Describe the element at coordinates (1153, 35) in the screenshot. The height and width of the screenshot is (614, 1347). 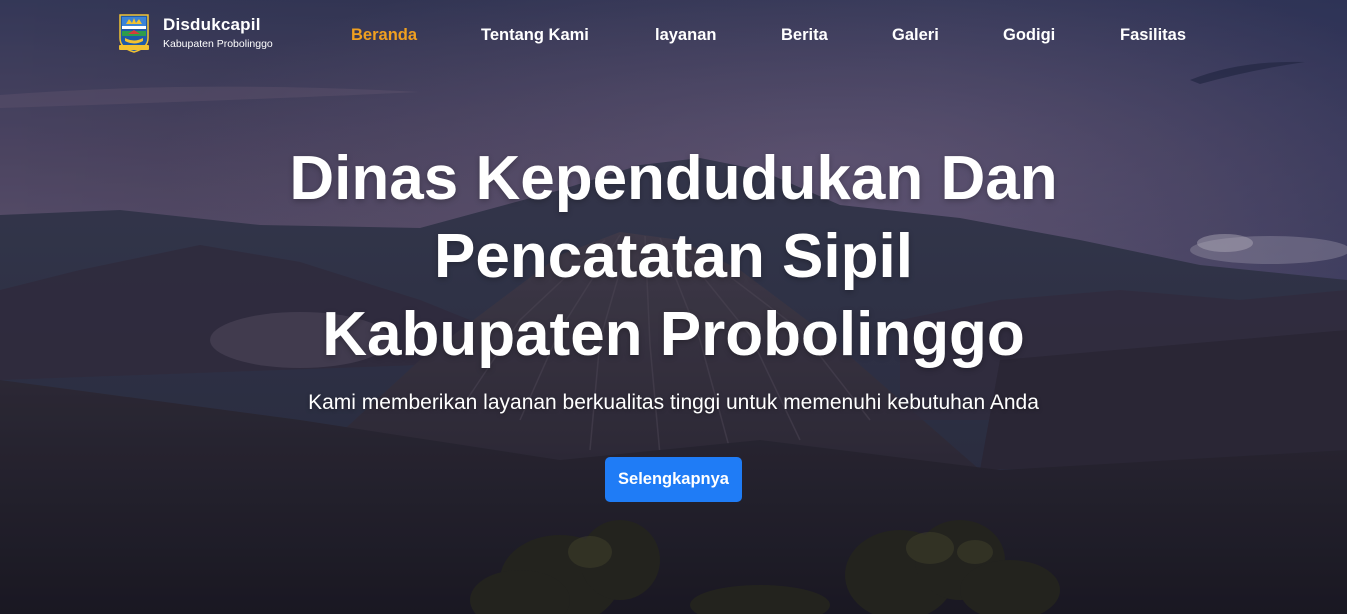
I see `nav-link-fasilitas: Fasilitas` at that location.